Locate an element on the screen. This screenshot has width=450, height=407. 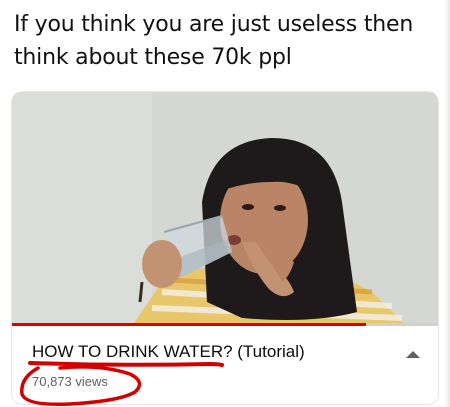
chevron-up-icon is located at coordinates (413, 354).